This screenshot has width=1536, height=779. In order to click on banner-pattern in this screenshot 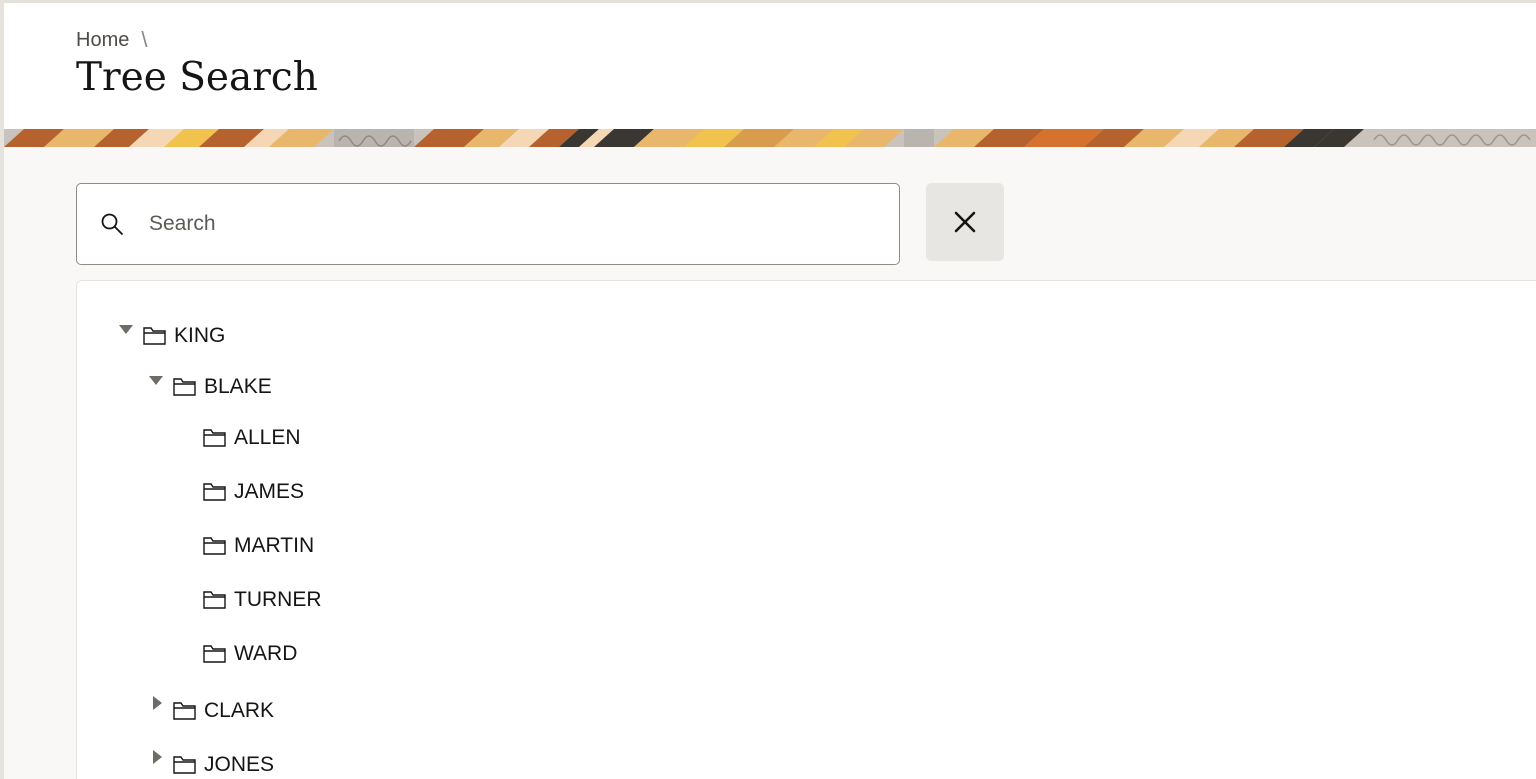, I will do `click(770, 138)`.